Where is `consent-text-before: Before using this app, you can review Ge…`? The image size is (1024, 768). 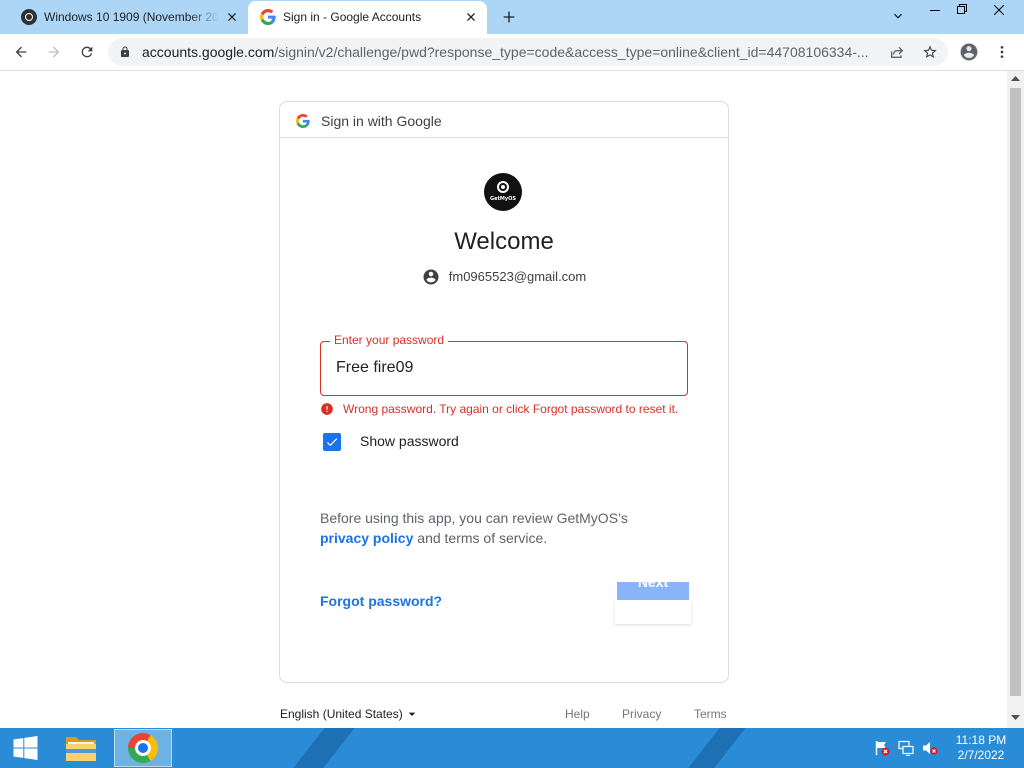
consent-text-before: Before using this app, you can review Ge… is located at coordinates (474, 518).